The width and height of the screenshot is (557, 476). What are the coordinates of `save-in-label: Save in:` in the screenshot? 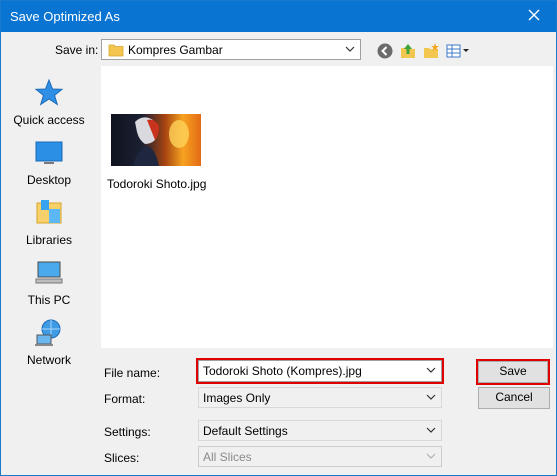 It's located at (77, 50).